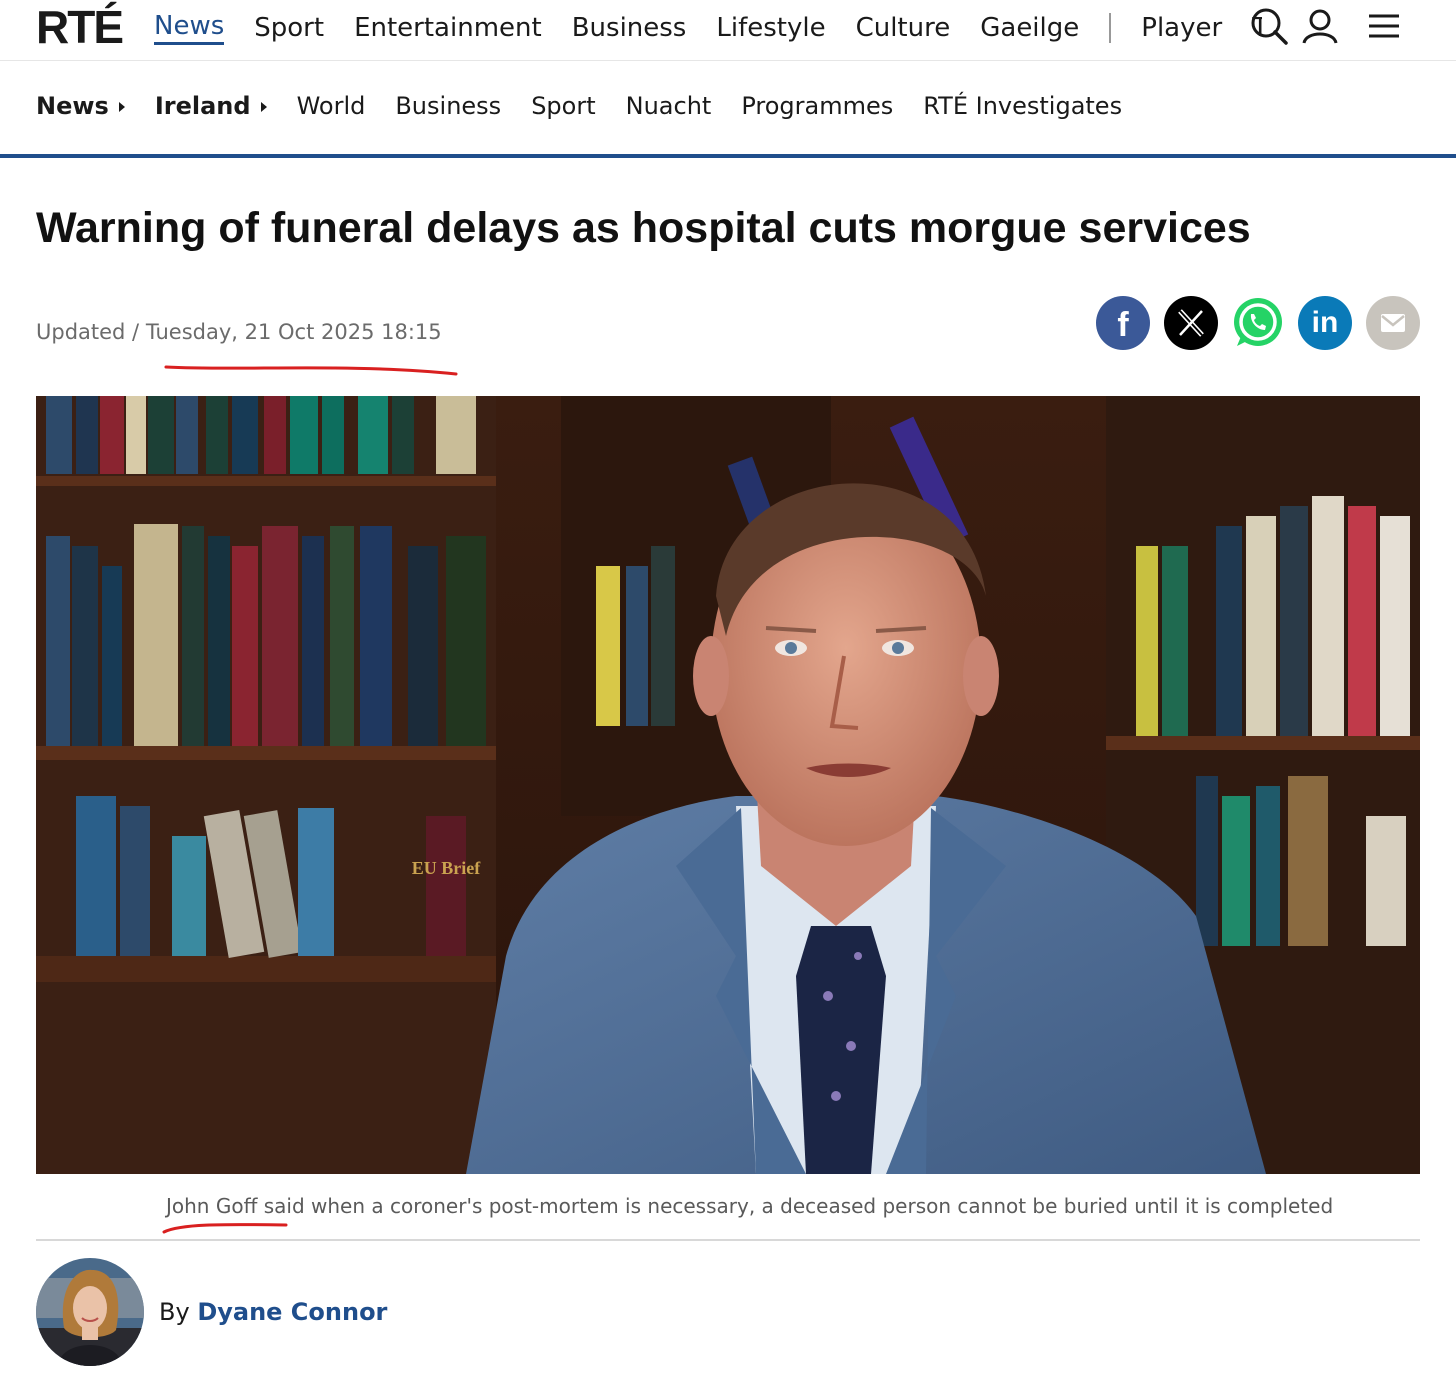 The width and height of the screenshot is (1456, 1384). I want to click on updated-date: Tuesday, 21 Oct 2025 18:15, so click(293, 332).